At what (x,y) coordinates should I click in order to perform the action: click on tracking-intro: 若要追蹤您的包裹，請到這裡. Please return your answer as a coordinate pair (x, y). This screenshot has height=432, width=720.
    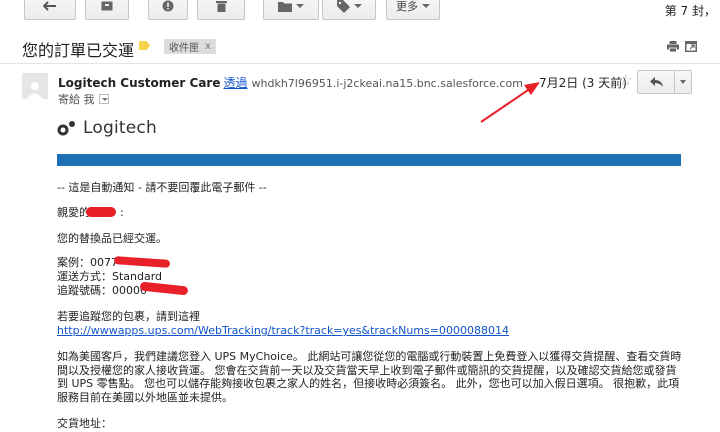
    Looking at the image, I should click on (128, 316).